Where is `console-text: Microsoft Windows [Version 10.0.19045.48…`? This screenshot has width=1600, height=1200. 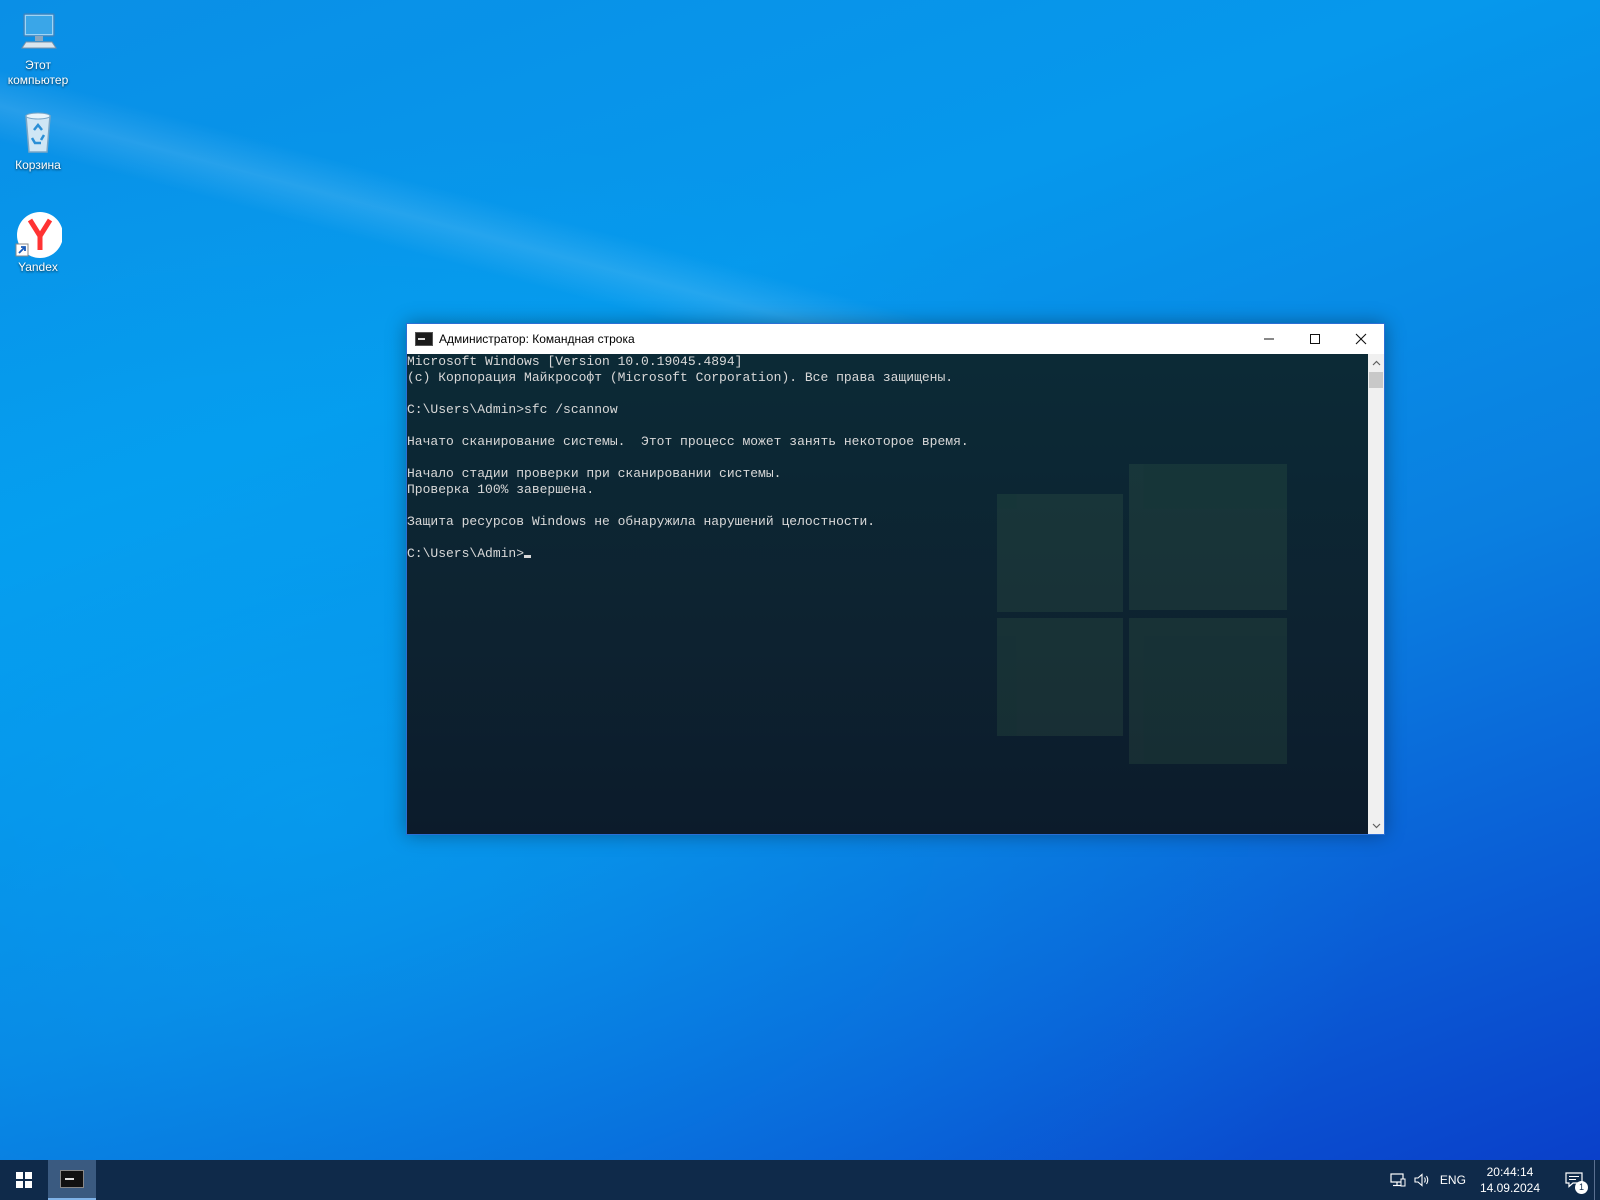
console-text: Microsoft Windows [Version 10.0.19045.48… is located at coordinates (688, 458).